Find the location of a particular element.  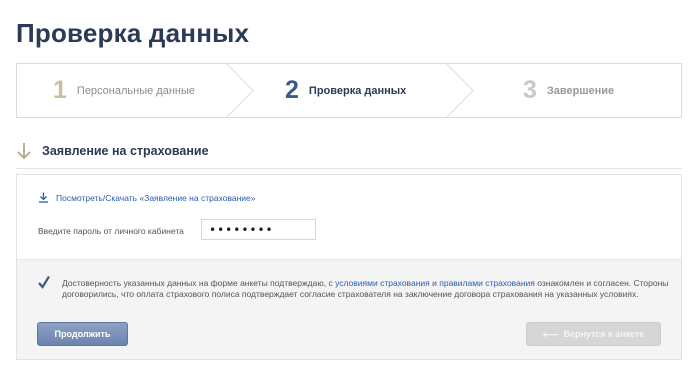

agreement-checkbox is located at coordinates (44, 282).